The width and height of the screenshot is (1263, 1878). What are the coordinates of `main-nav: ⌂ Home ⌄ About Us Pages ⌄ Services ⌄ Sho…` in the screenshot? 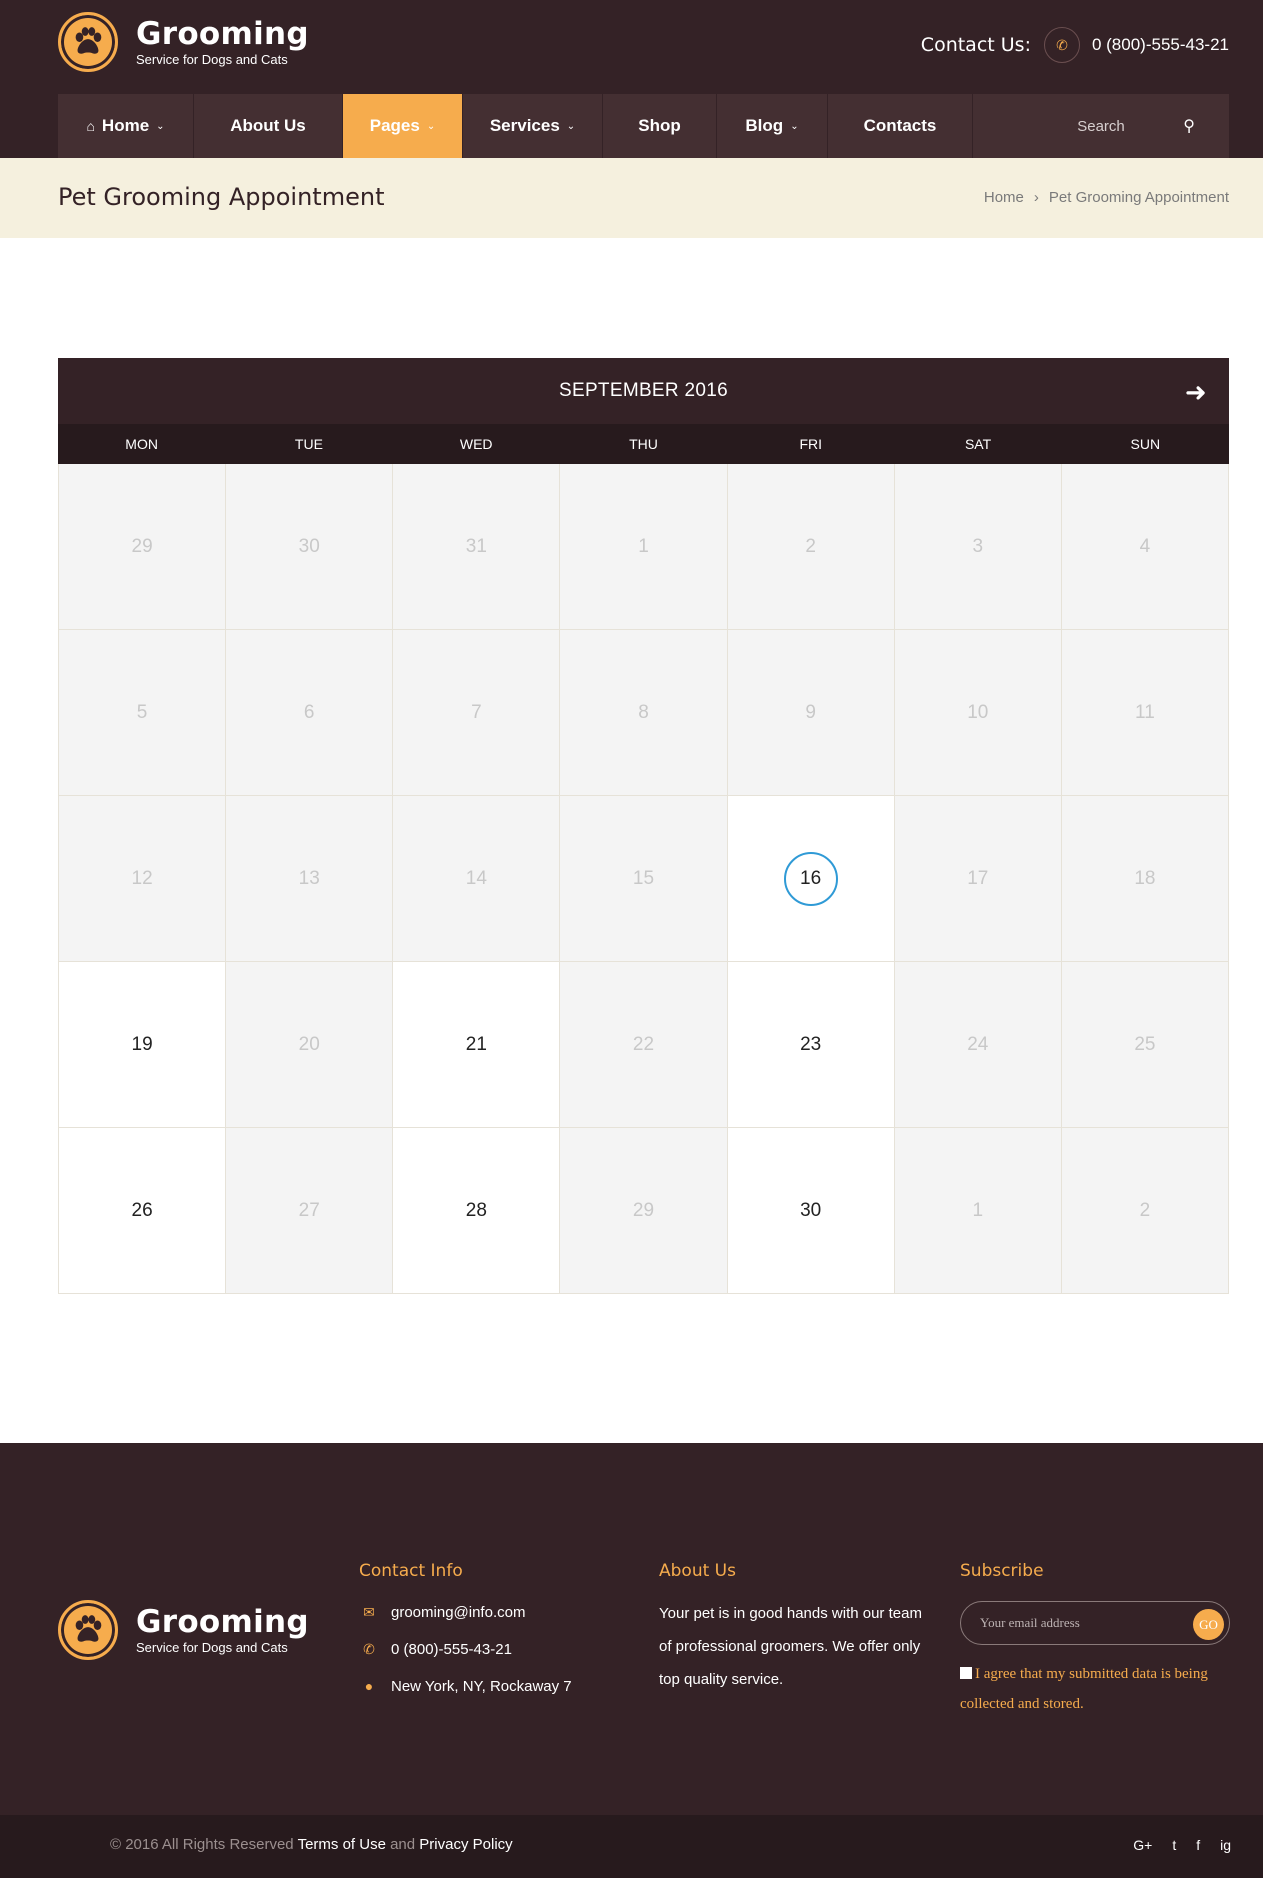 It's located at (643, 126).